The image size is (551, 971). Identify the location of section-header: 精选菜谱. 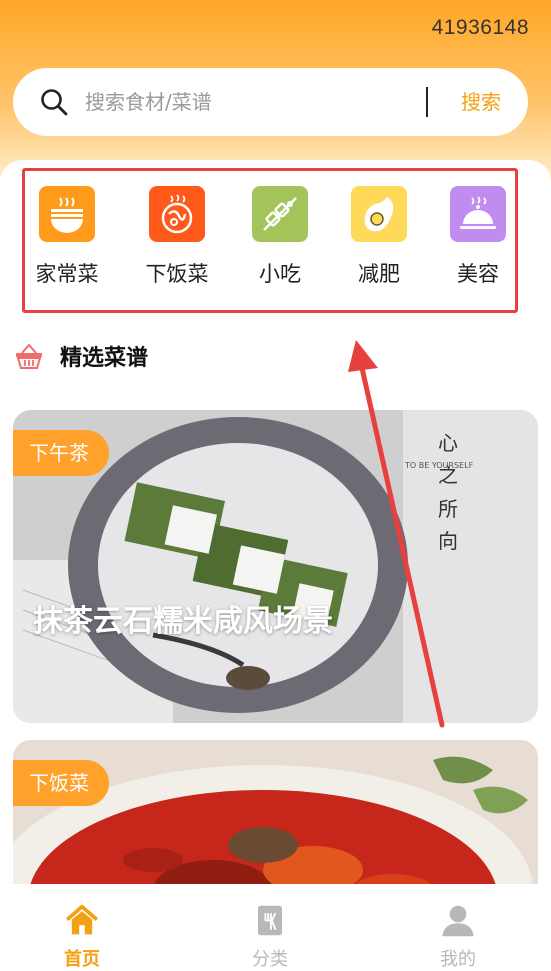
(81, 356).